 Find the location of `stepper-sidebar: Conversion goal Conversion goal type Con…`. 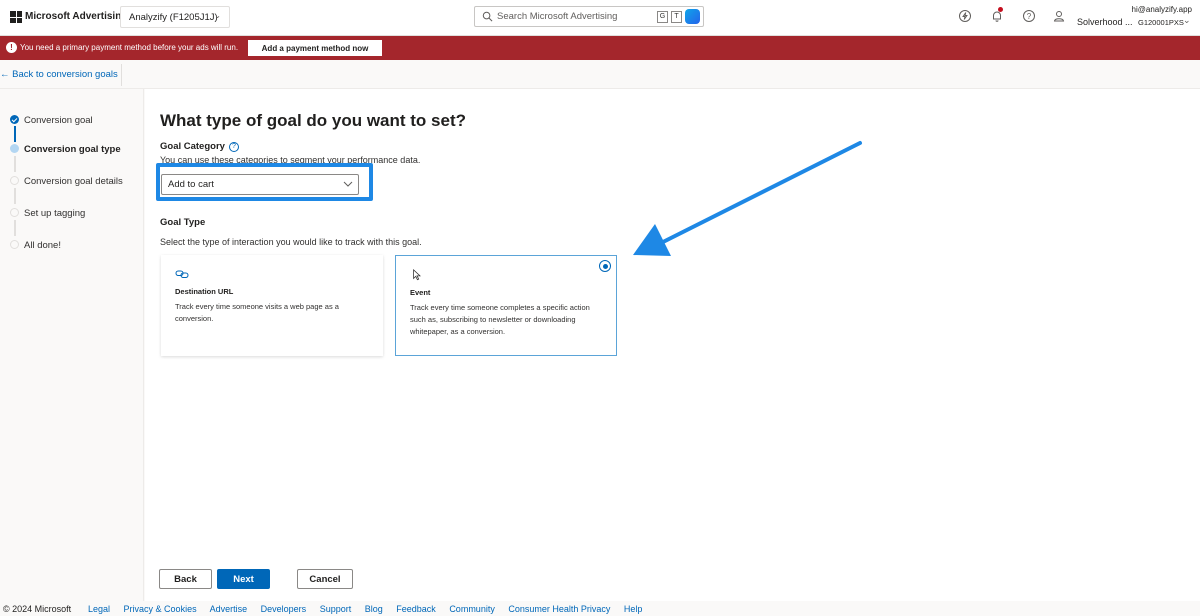

stepper-sidebar: Conversion goal Conversion goal type Con… is located at coordinates (72, 345).